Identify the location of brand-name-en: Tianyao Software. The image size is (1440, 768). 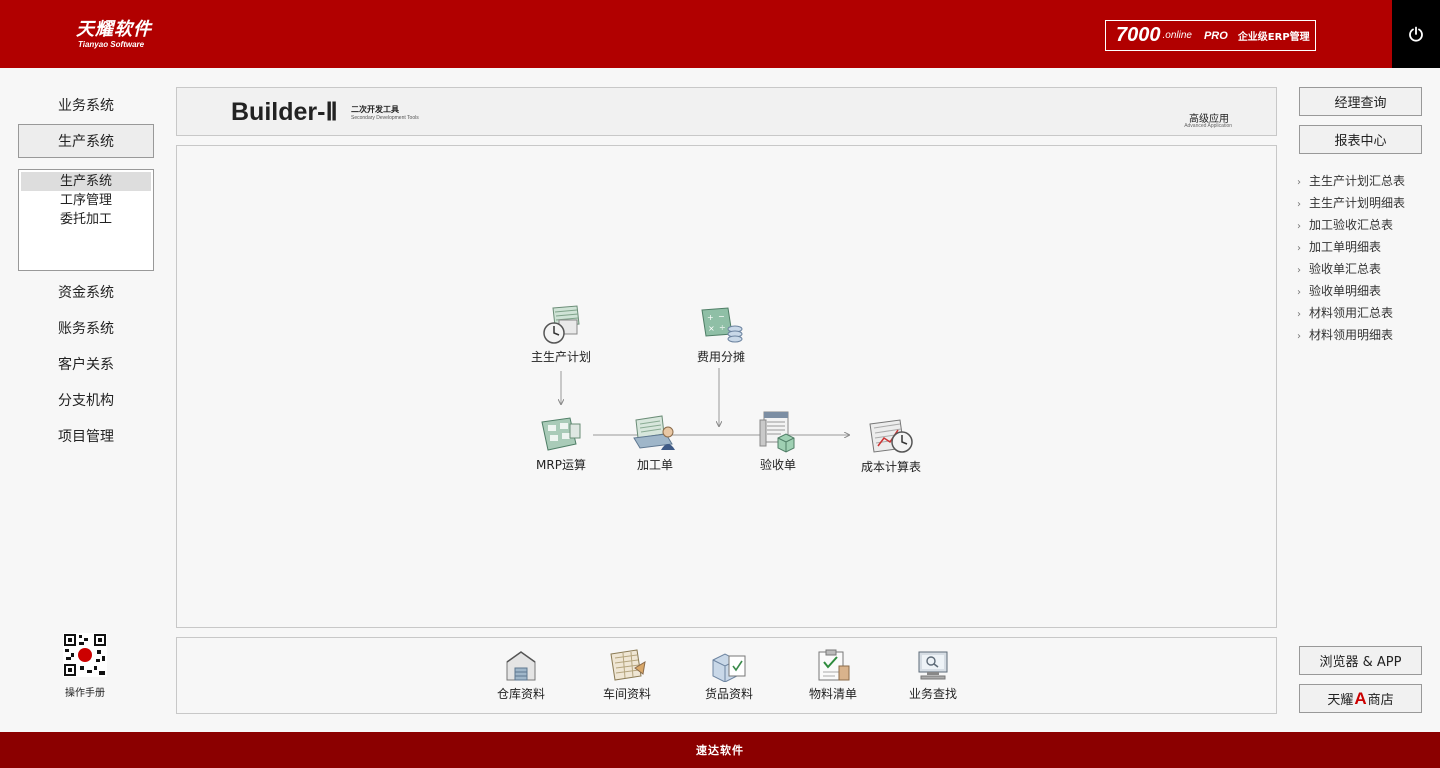
(111, 44).